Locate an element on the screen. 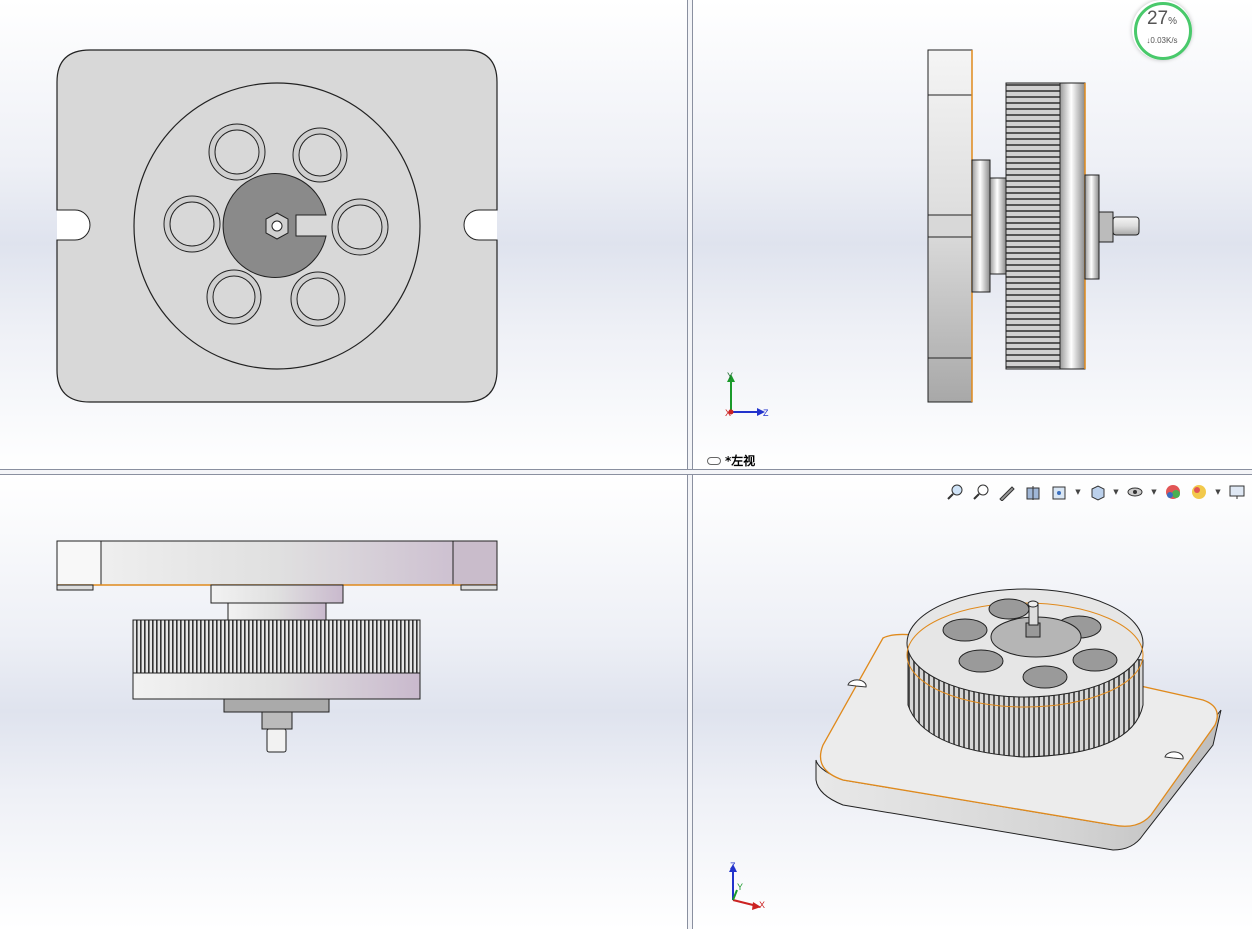 This screenshot has height=929, width=1252. top-view-drawing is located at coordinates (277, 646).